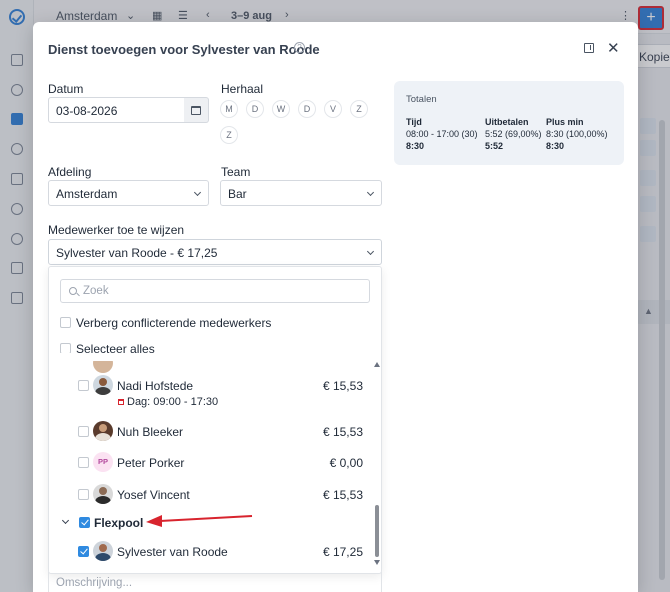  I want to click on department-label: Afdeling, so click(70, 172).